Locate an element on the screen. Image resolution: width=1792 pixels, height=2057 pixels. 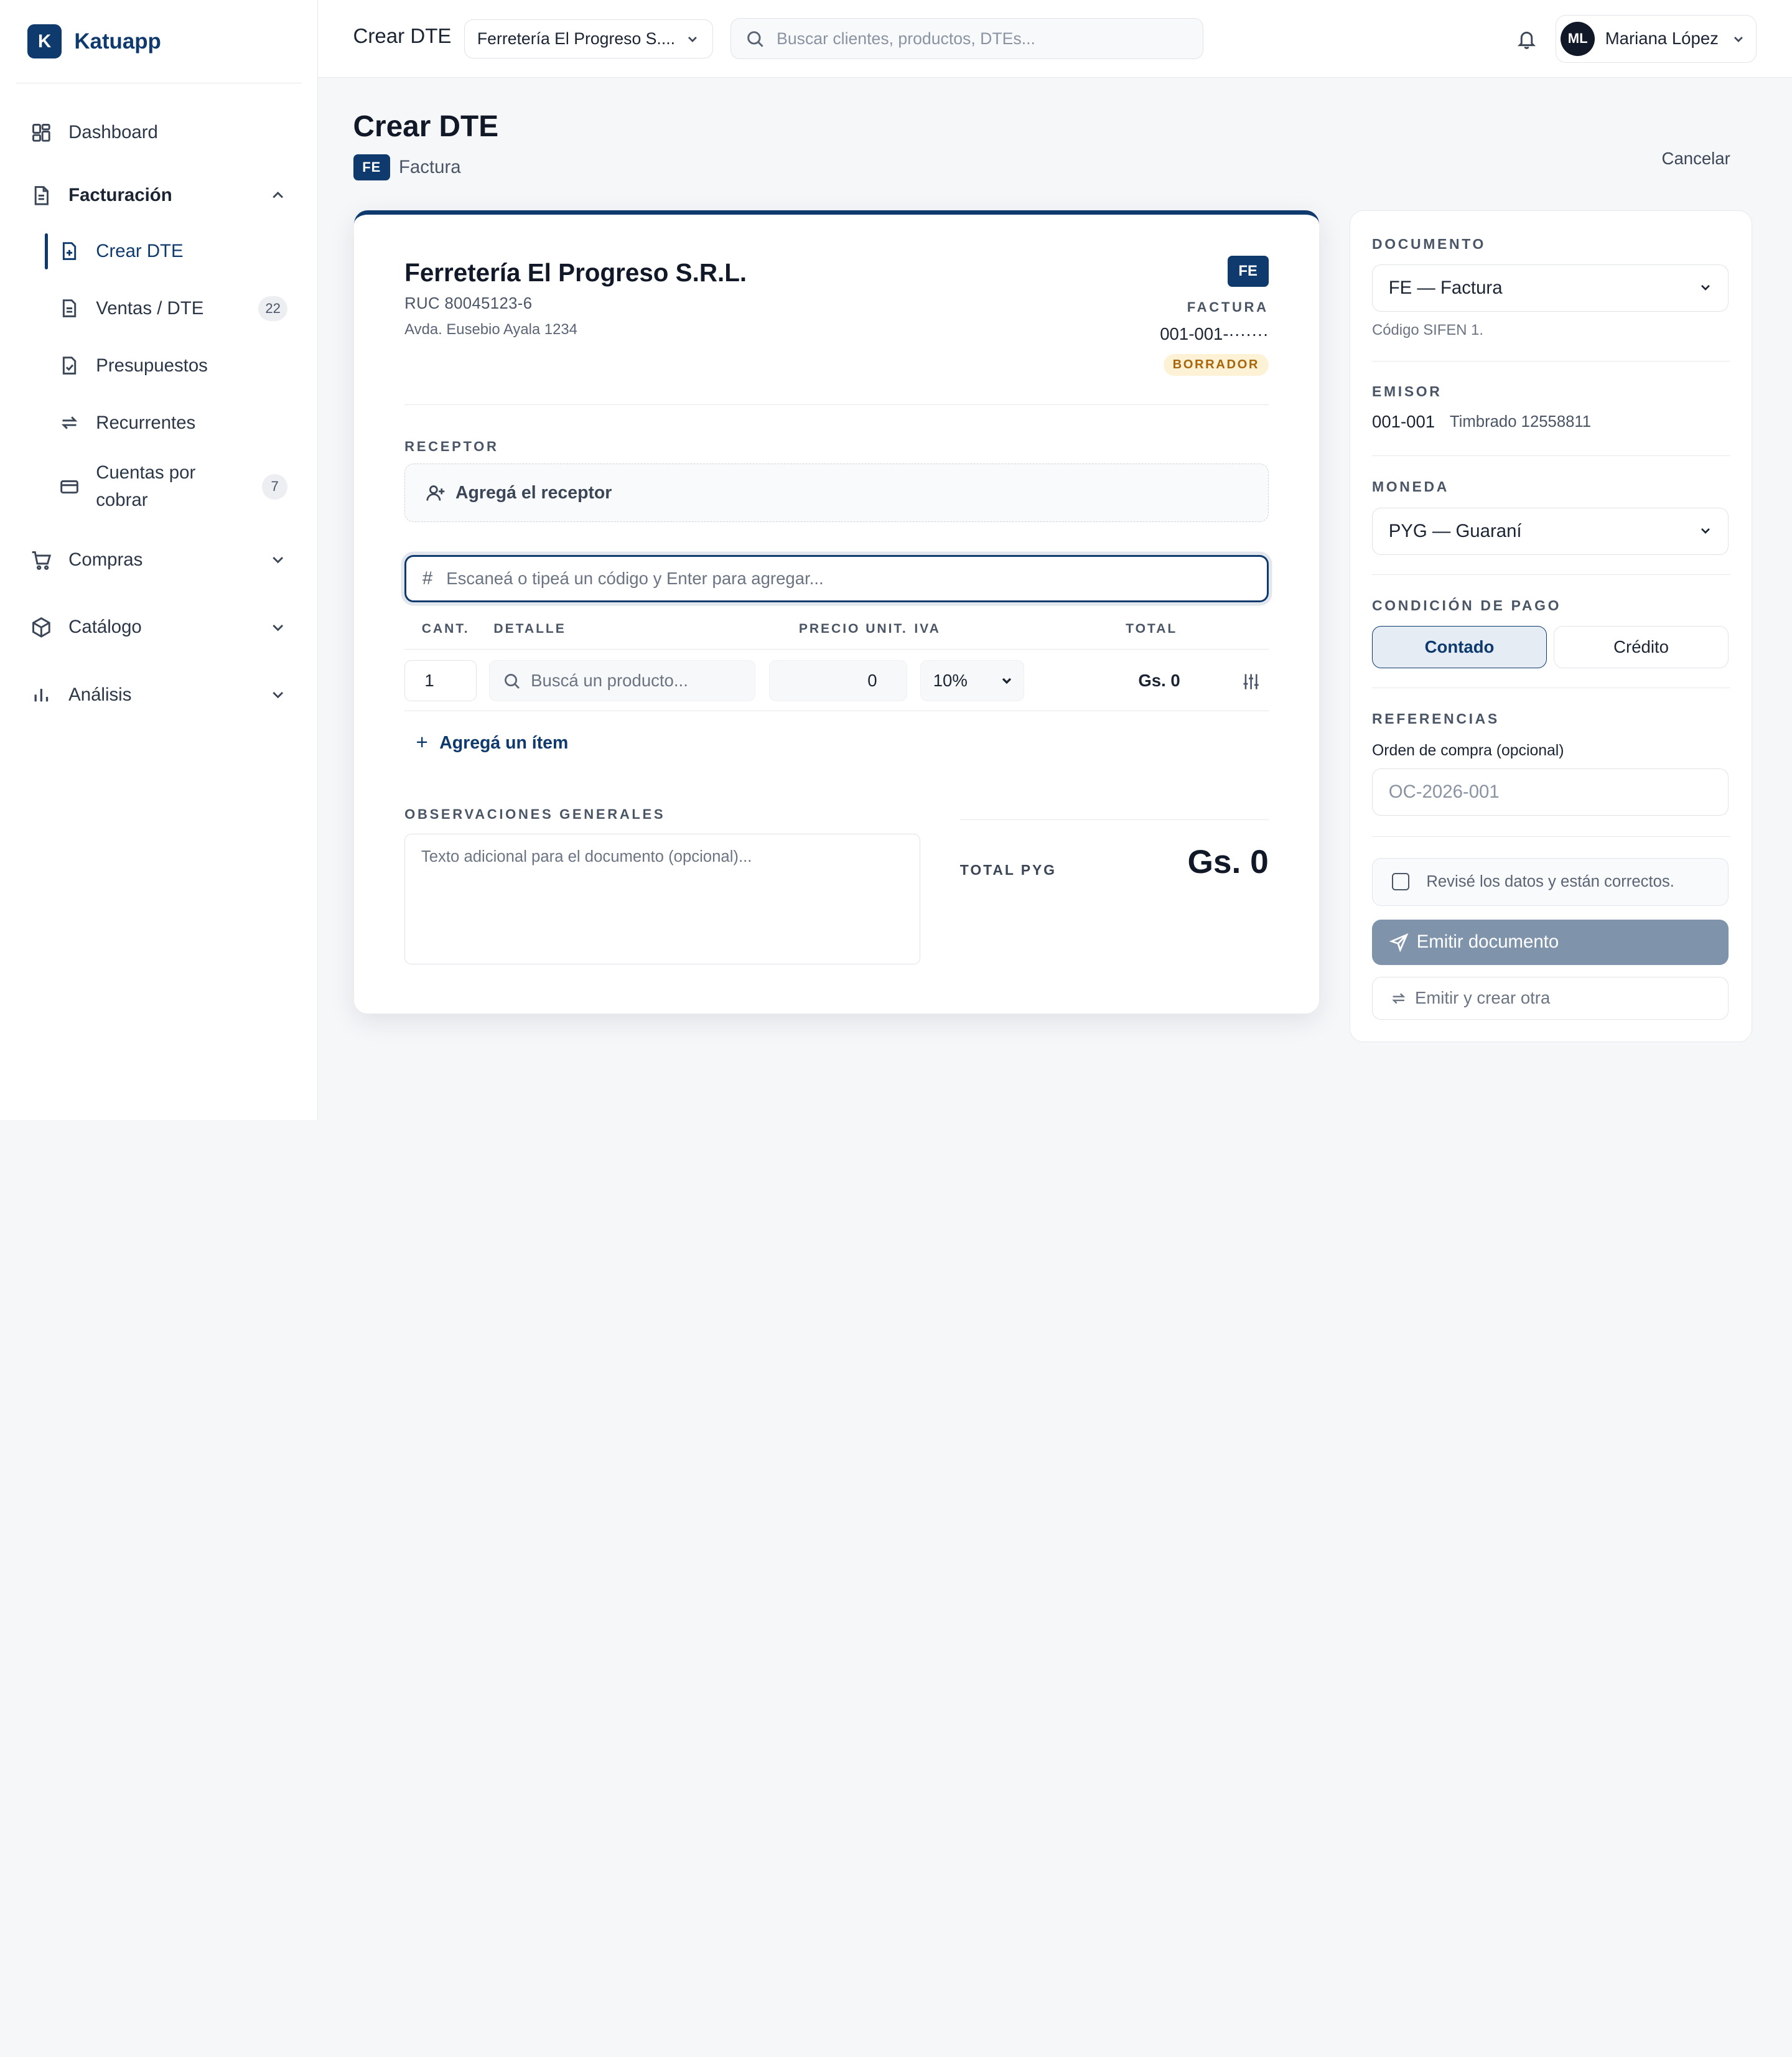
sidebar-item-label: Catálogo is located at coordinates (105, 627).